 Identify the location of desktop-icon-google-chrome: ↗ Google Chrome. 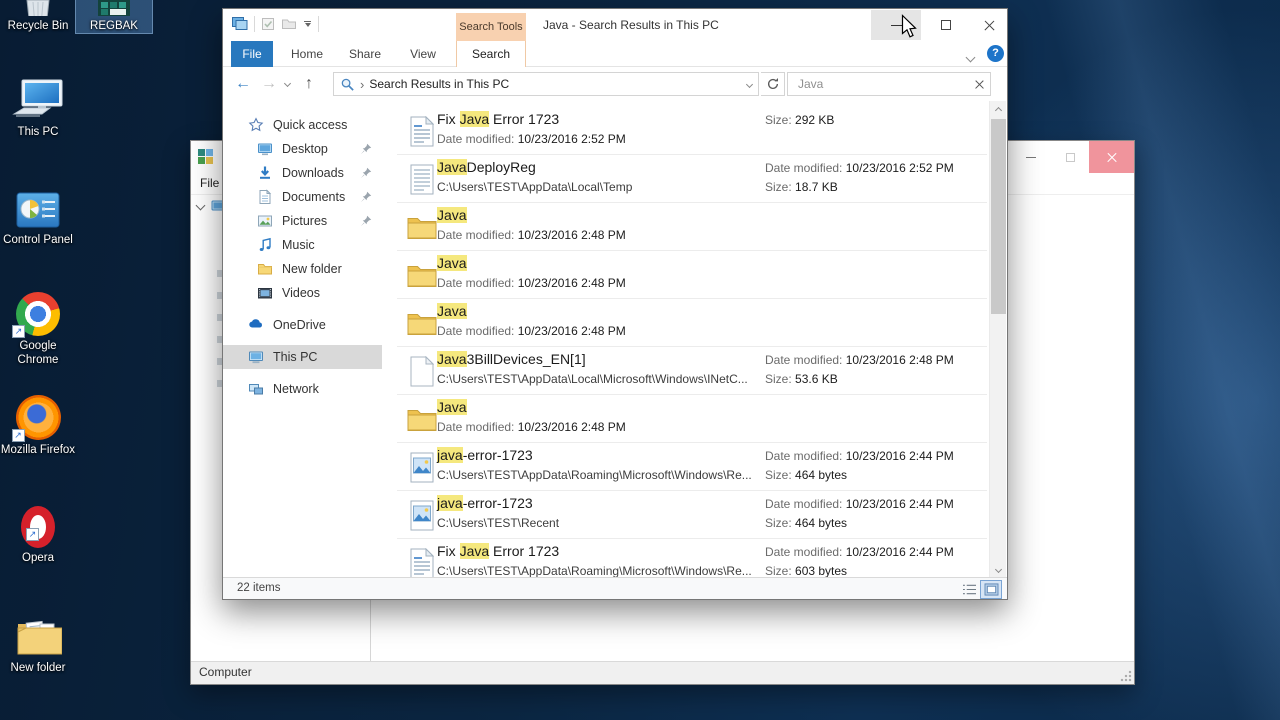
(38, 328).